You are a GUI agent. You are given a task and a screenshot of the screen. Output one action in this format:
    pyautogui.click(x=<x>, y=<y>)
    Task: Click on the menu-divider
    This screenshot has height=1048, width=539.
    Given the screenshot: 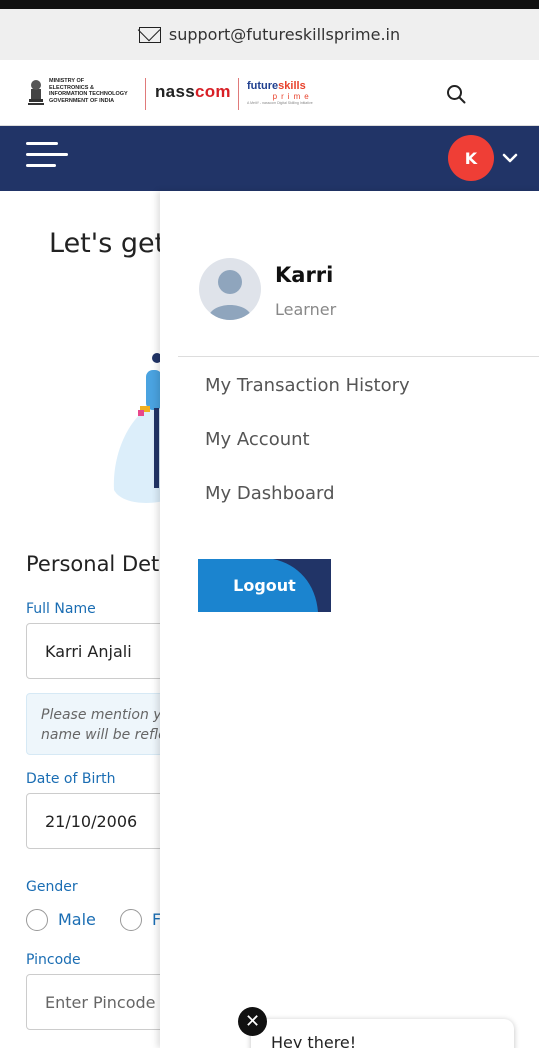 What is the action you would take?
    pyautogui.click(x=358, y=356)
    